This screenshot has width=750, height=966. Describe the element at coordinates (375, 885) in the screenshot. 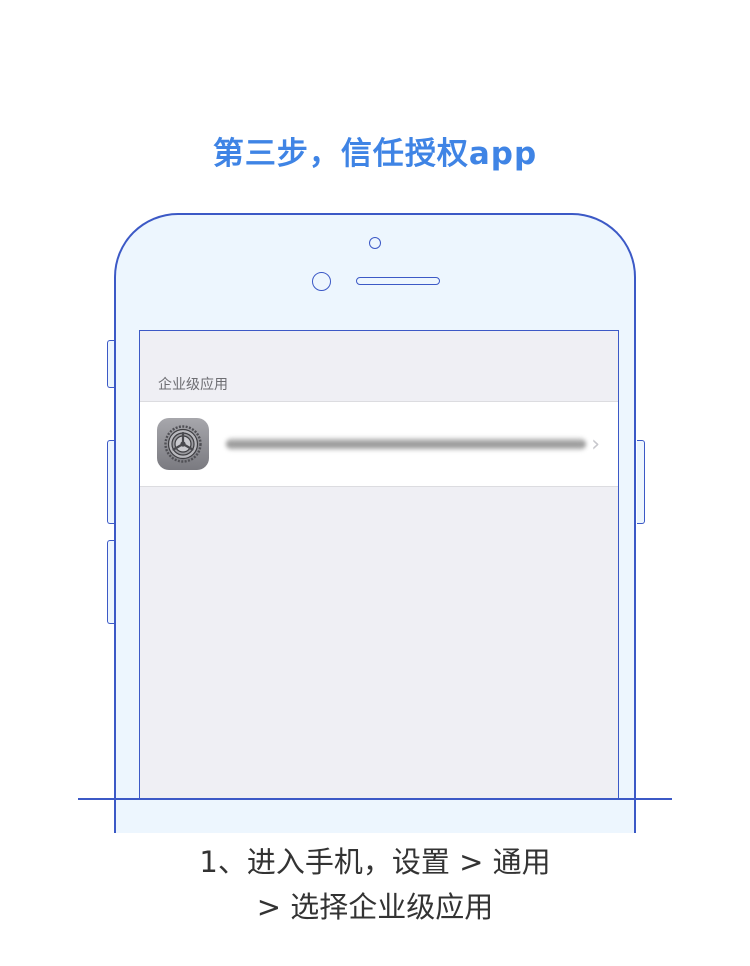

I see `instructions: 1、进入手机，设置 > 通用 > 选择企业级应用` at that location.